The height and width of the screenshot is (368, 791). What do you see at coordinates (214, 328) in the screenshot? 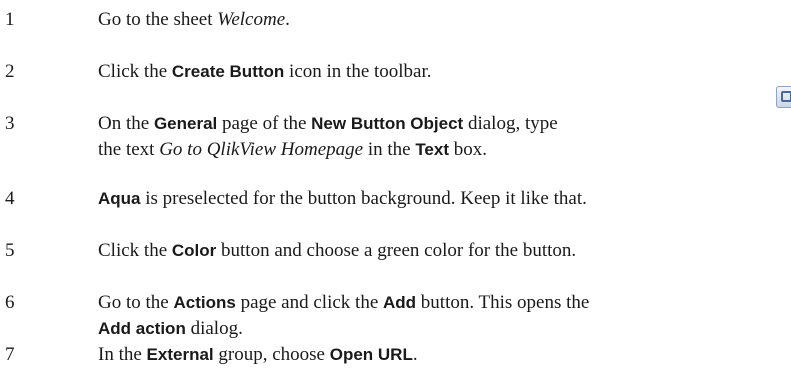
I see `text-run: dialog.` at bounding box center [214, 328].